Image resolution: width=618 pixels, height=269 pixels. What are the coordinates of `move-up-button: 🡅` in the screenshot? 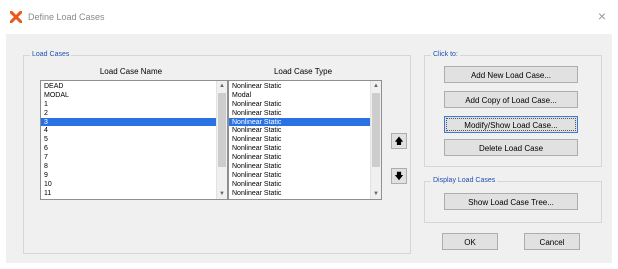 It's located at (399, 141).